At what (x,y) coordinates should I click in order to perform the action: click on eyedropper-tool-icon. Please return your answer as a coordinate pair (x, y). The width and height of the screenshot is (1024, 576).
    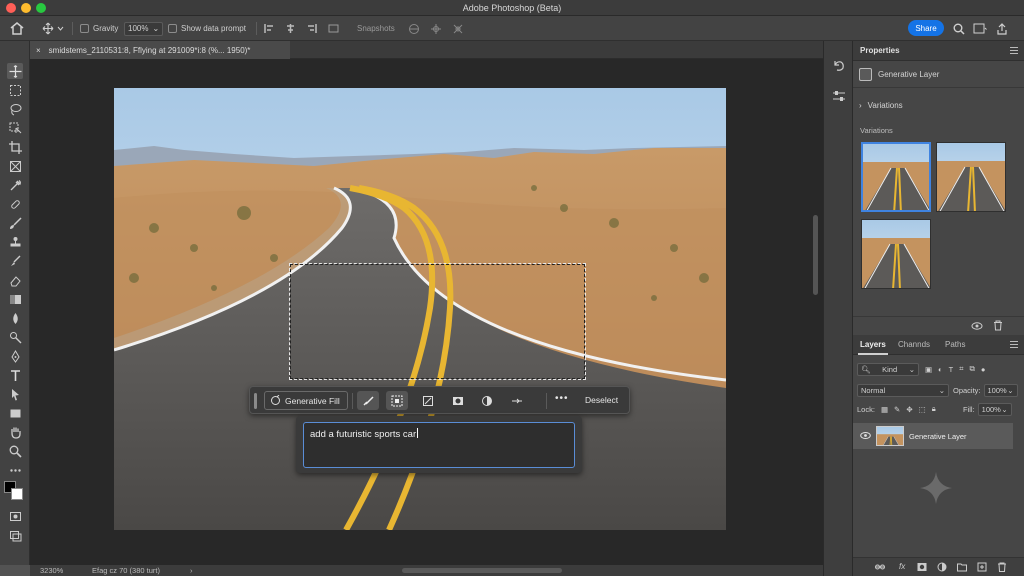
    Looking at the image, I should click on (15, 185).